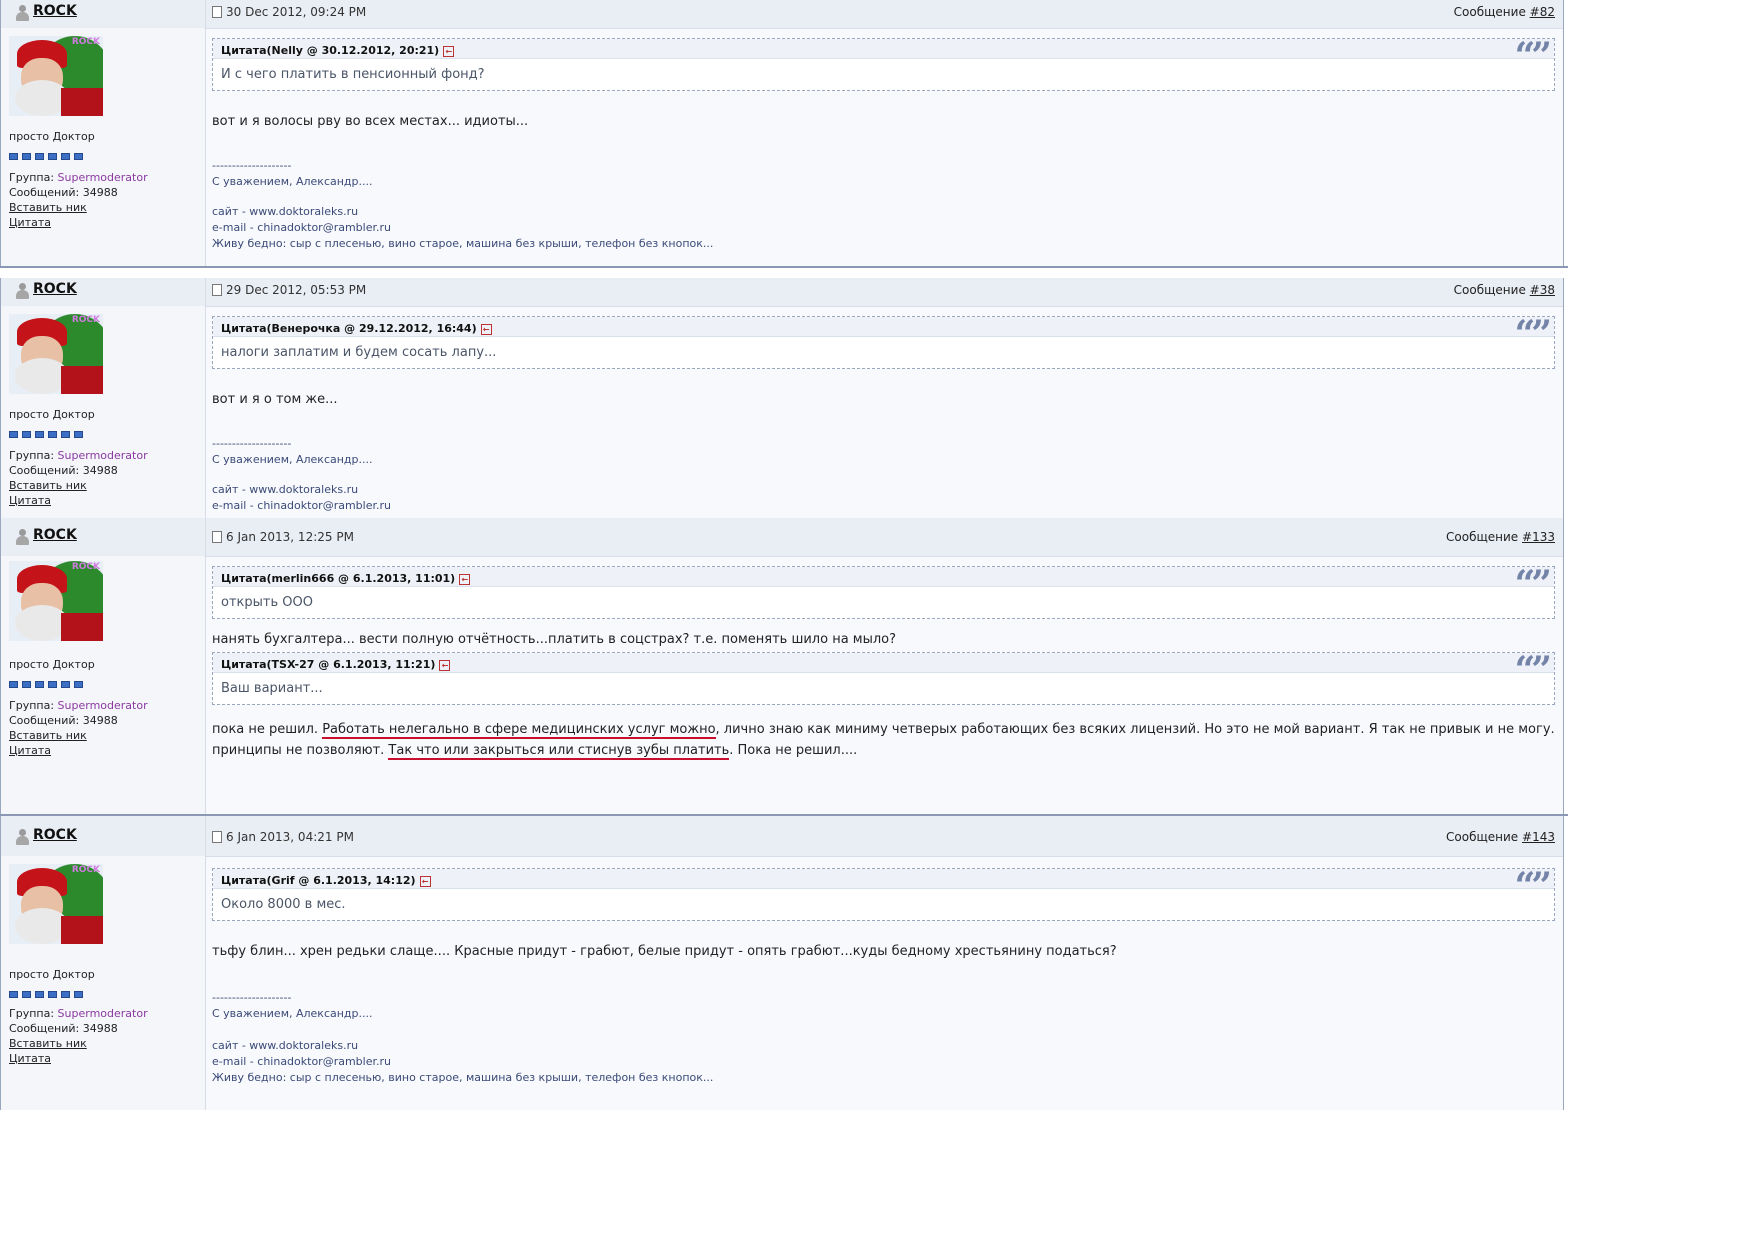 Image resolution: width=1754 pixels, height=1240 pixels. Describe the element at coordinates (267, 602) in the screenshot. I see `quote-text: открыть ООО` at that location.